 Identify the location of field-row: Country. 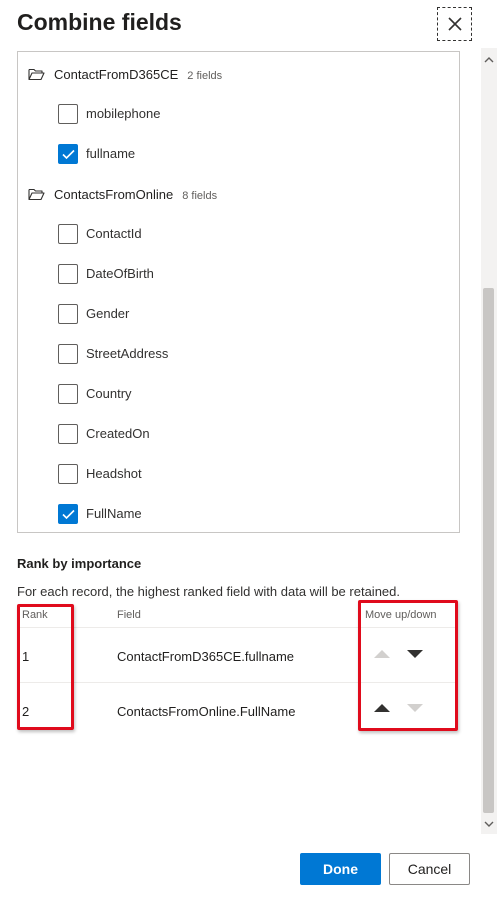
(238, 394).